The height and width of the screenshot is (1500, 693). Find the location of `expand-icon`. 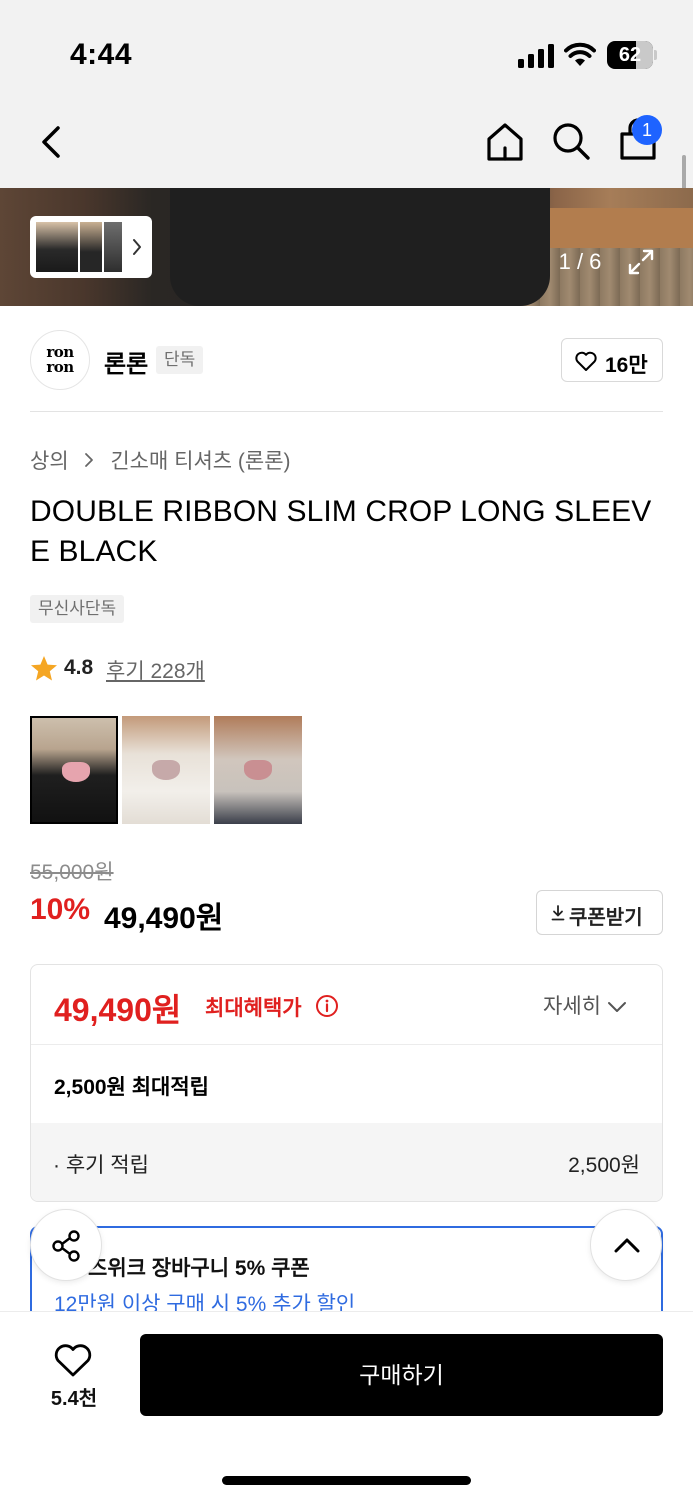

expand-icon is located at coordinates (641, 262).